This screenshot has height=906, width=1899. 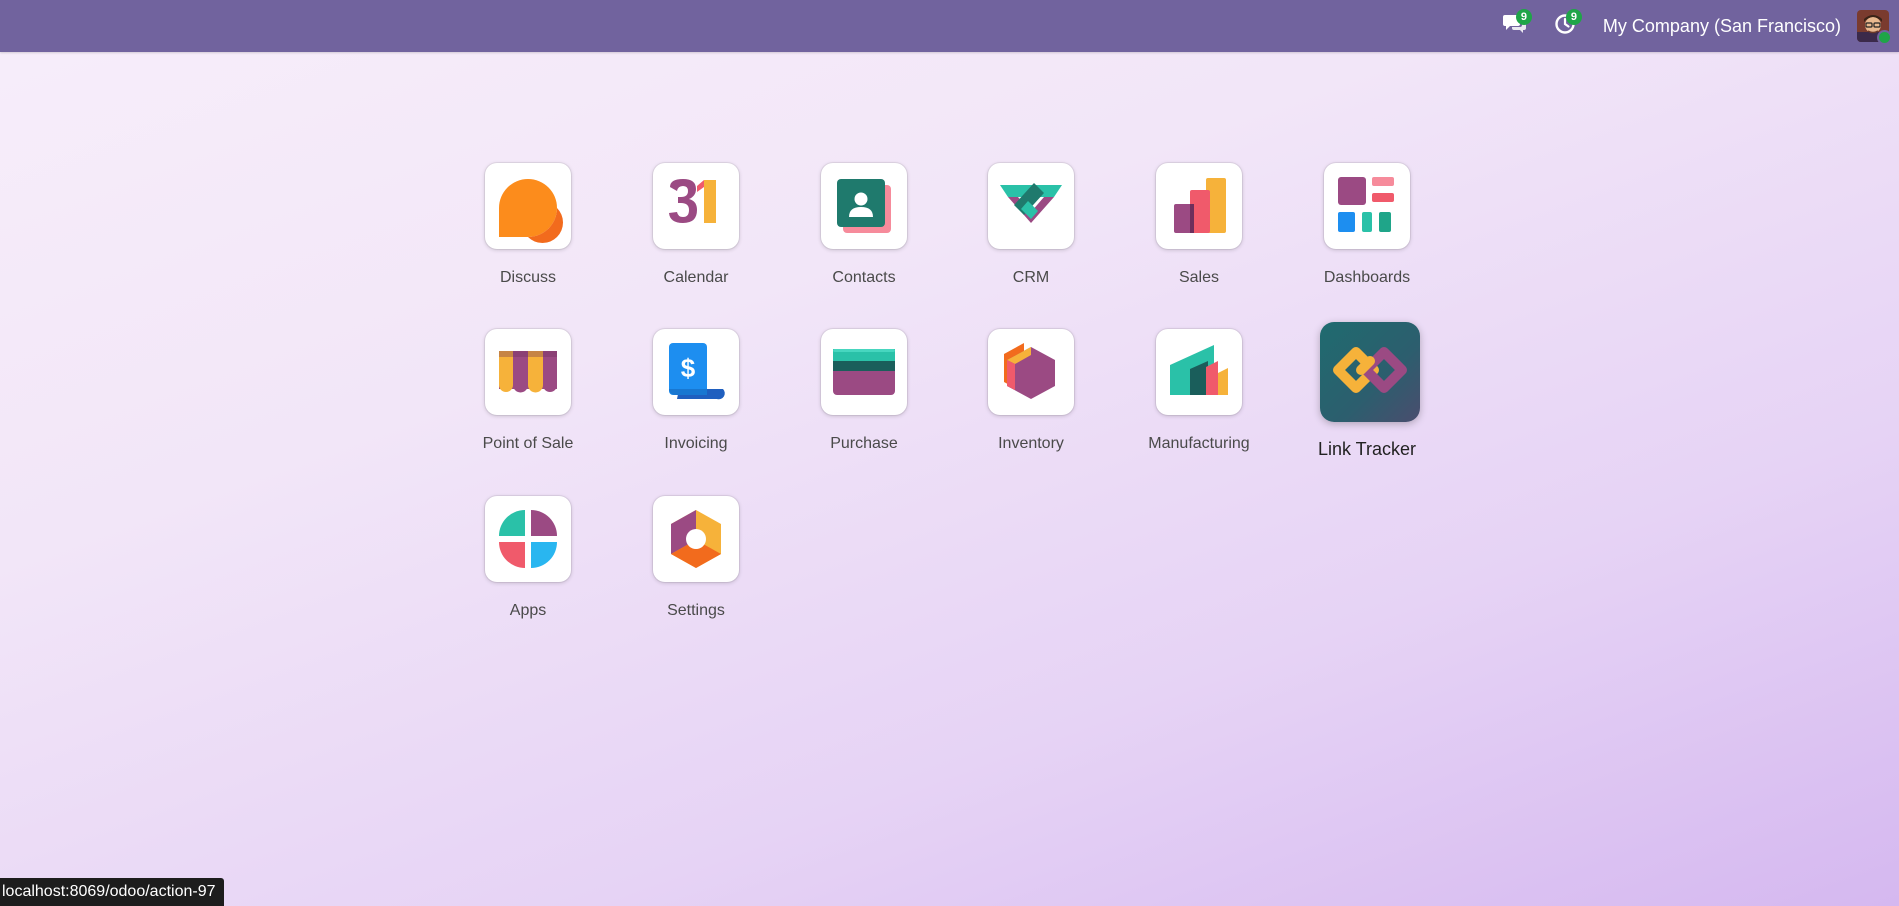 I want to click on app-invoicing: $ Invoicing, so click(x=691, y=399).